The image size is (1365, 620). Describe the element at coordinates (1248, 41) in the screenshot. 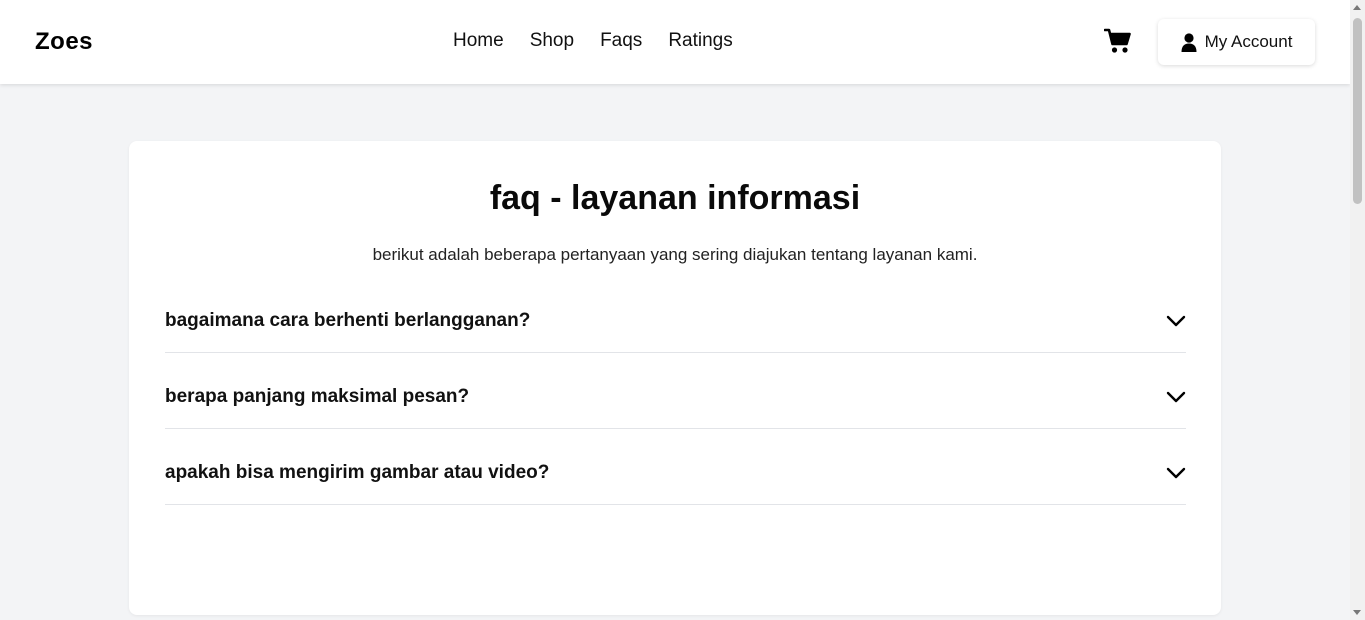

I see `my-account-label: My Account` at that location.